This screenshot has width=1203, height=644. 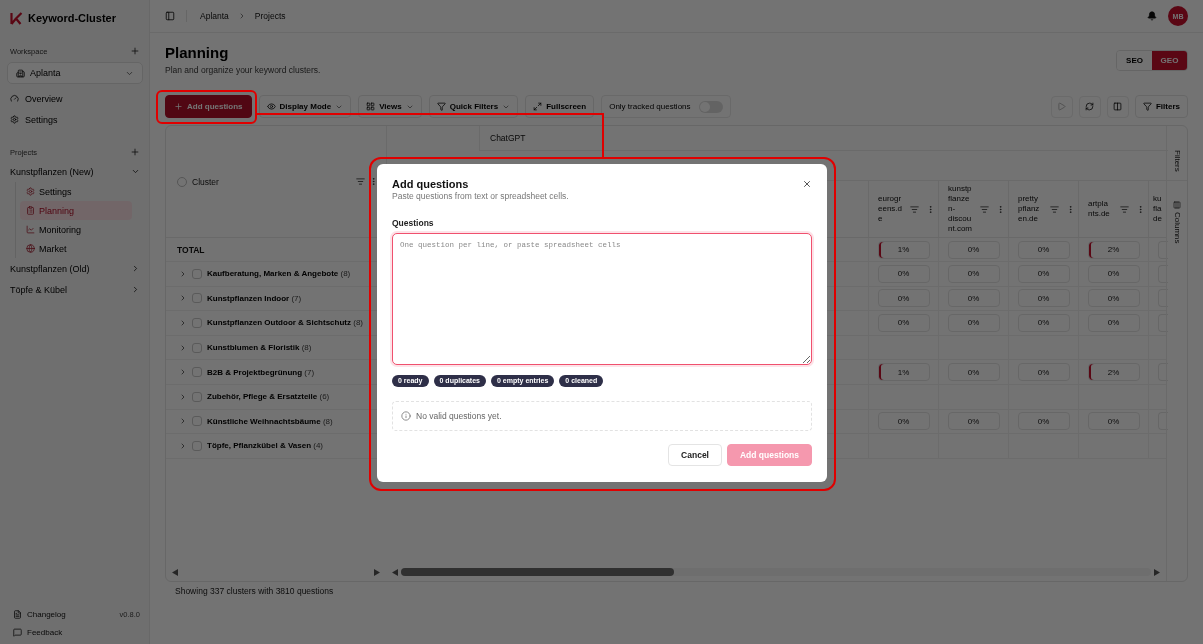 What do you see at coordinates (459, 415) in the screenshot?
I see `notice-text: No valid questions yet.` at bounding box center [459, 415].